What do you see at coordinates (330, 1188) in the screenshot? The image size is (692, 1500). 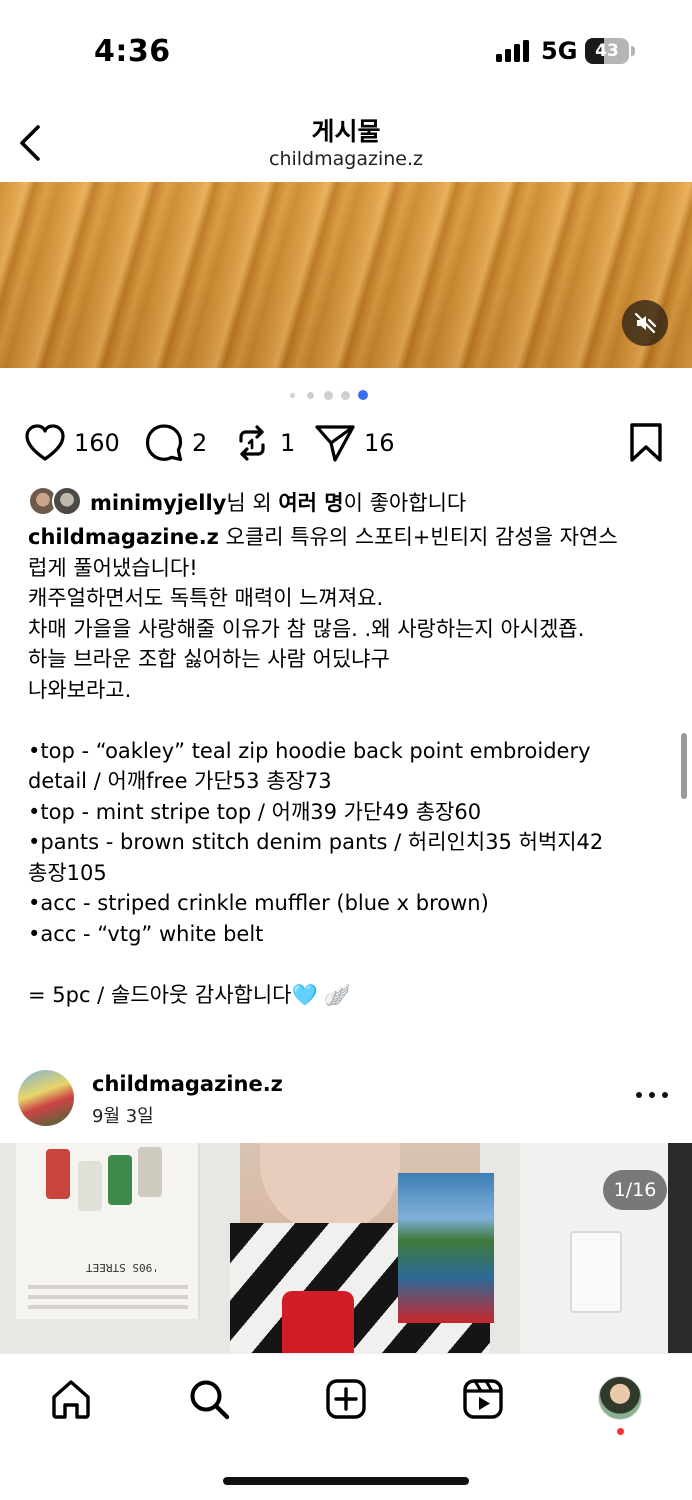 I see `photo-face` at bounding box center [330, 1188].